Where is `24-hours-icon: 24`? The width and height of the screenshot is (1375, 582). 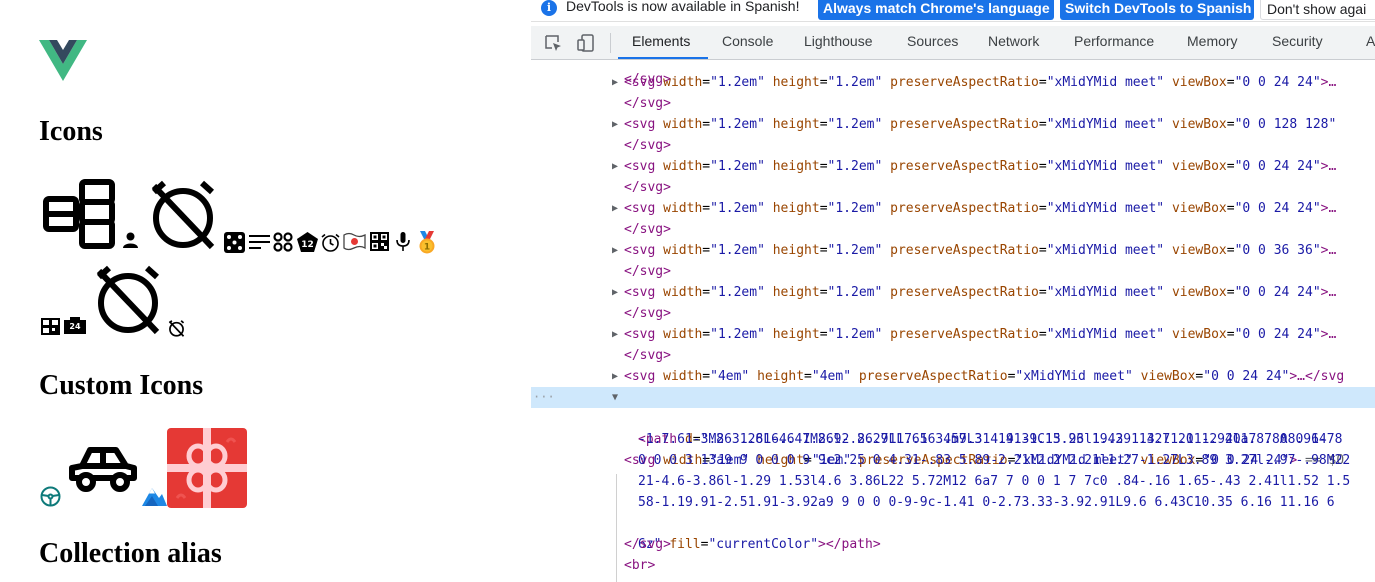 24-hours-icon: 24 is located at coordinates (75, 325).